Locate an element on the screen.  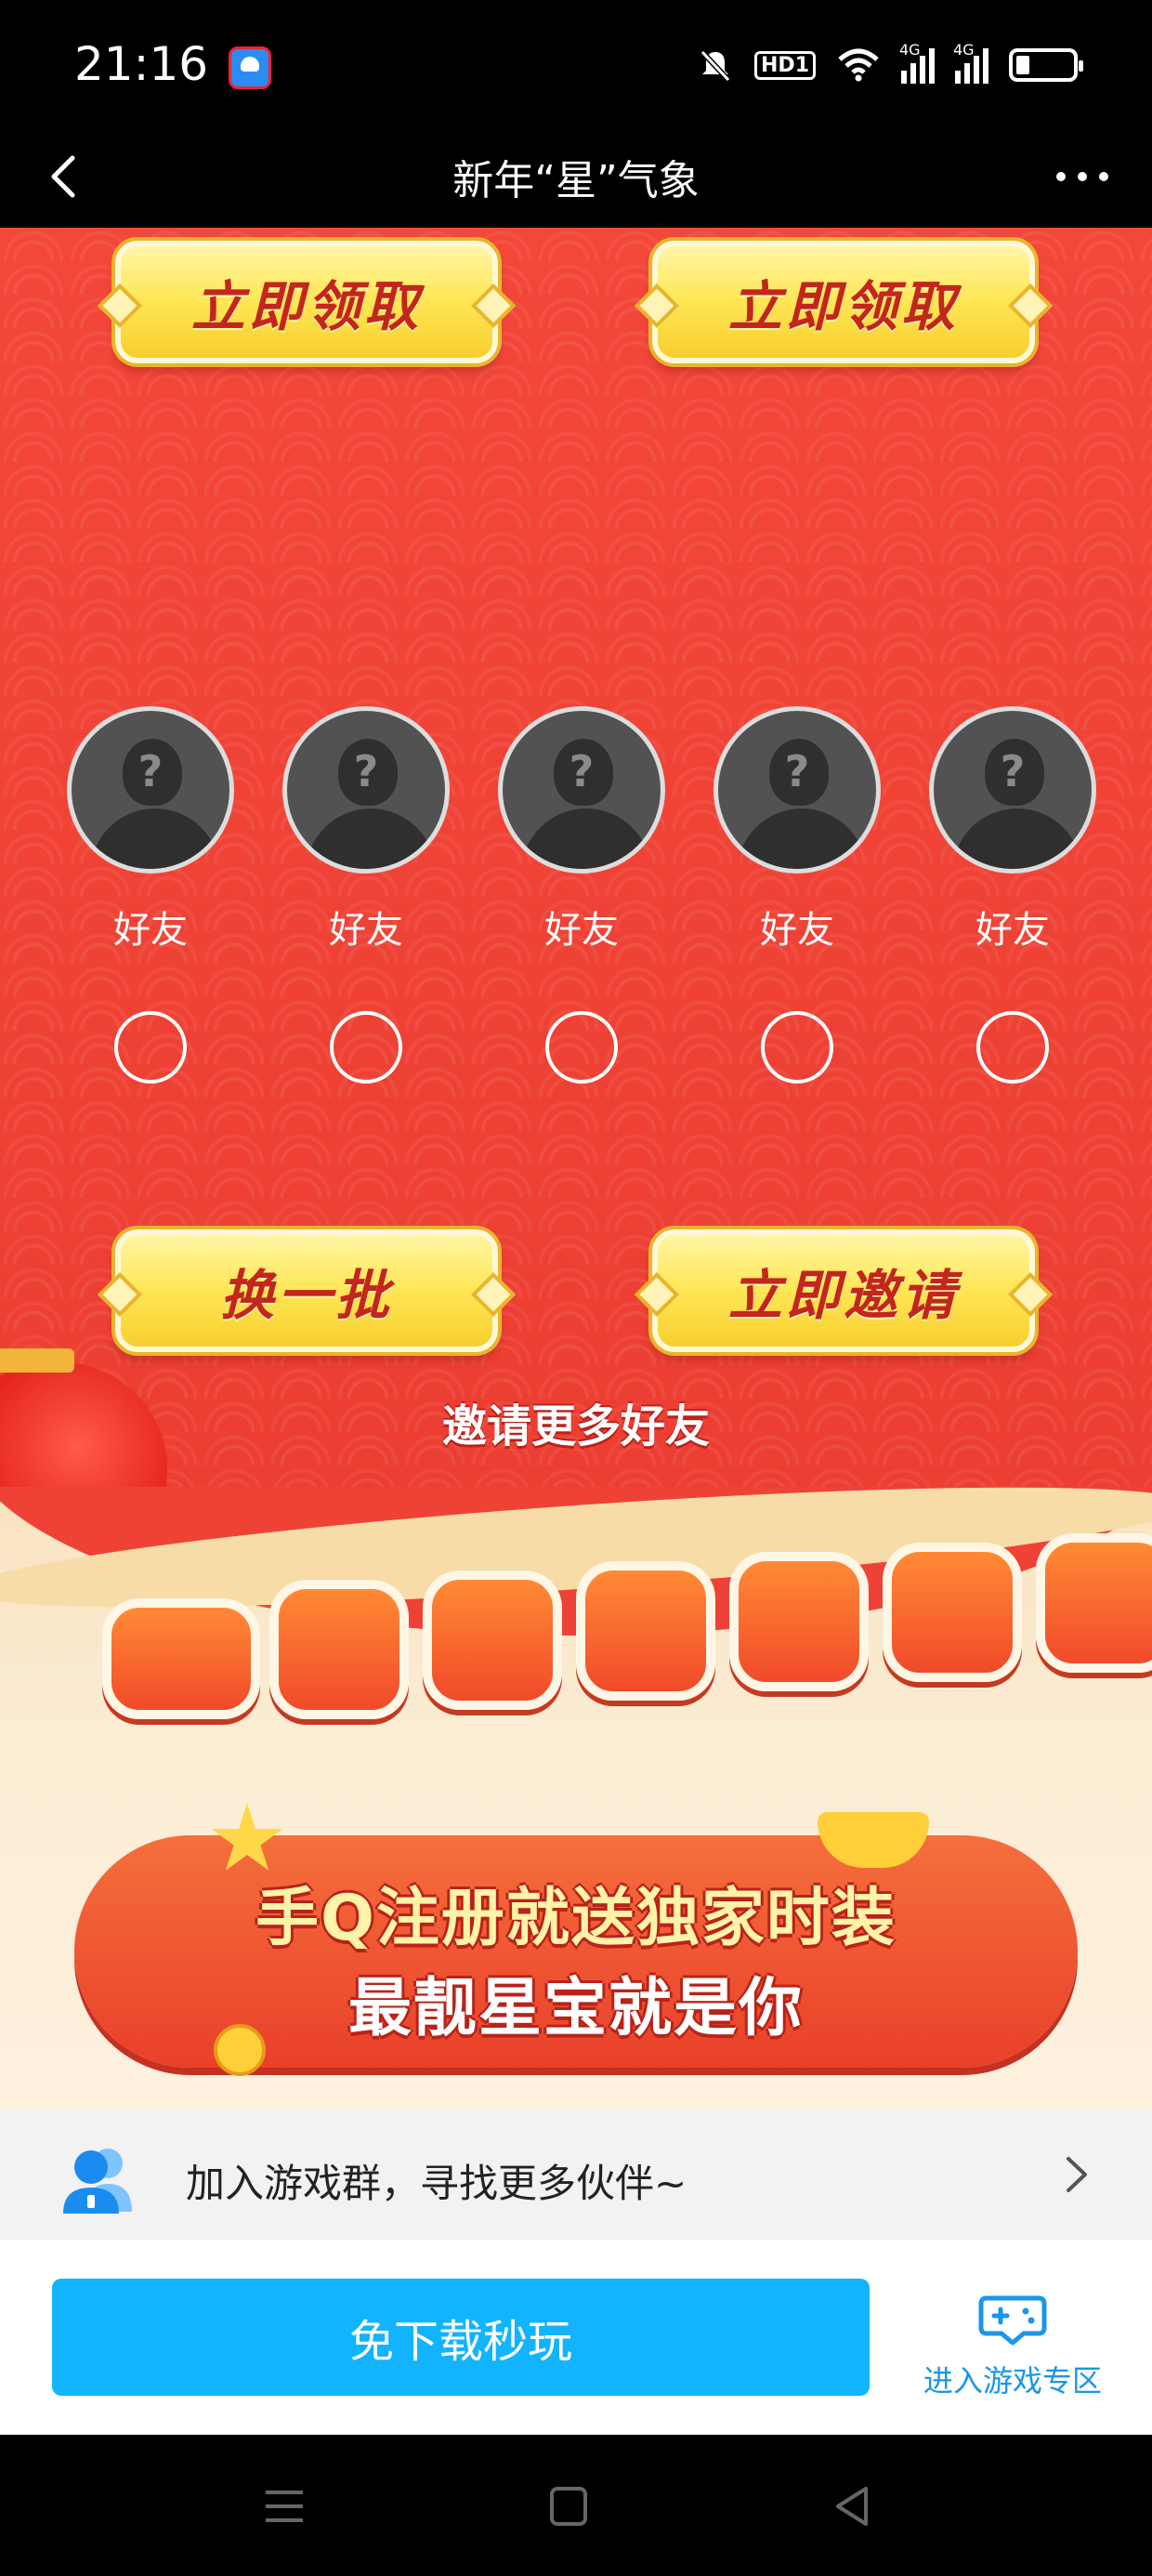
claim-button-2-label: 立即领取 is located at coordinates (843, 306).